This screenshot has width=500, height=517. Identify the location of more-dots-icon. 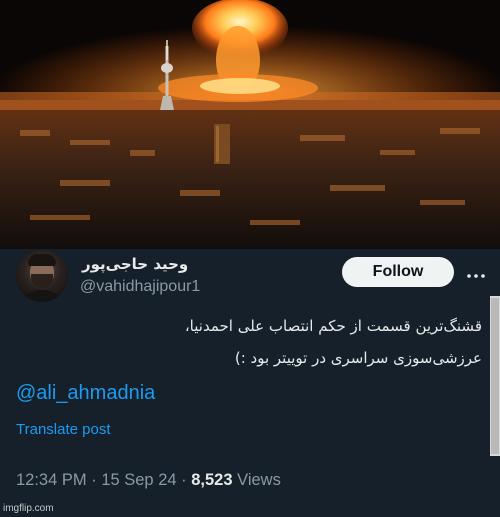
(476, 272).